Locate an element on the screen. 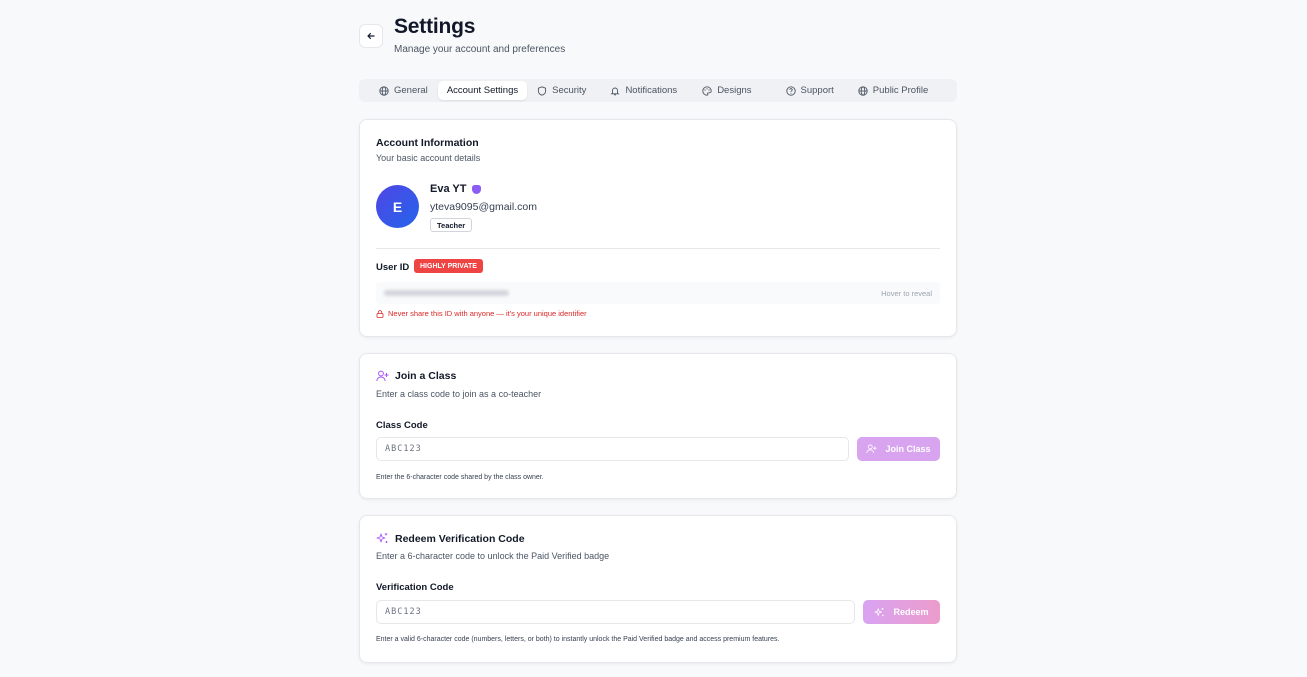  user-name-row: Eva YT is located at coordinates (455, 189).